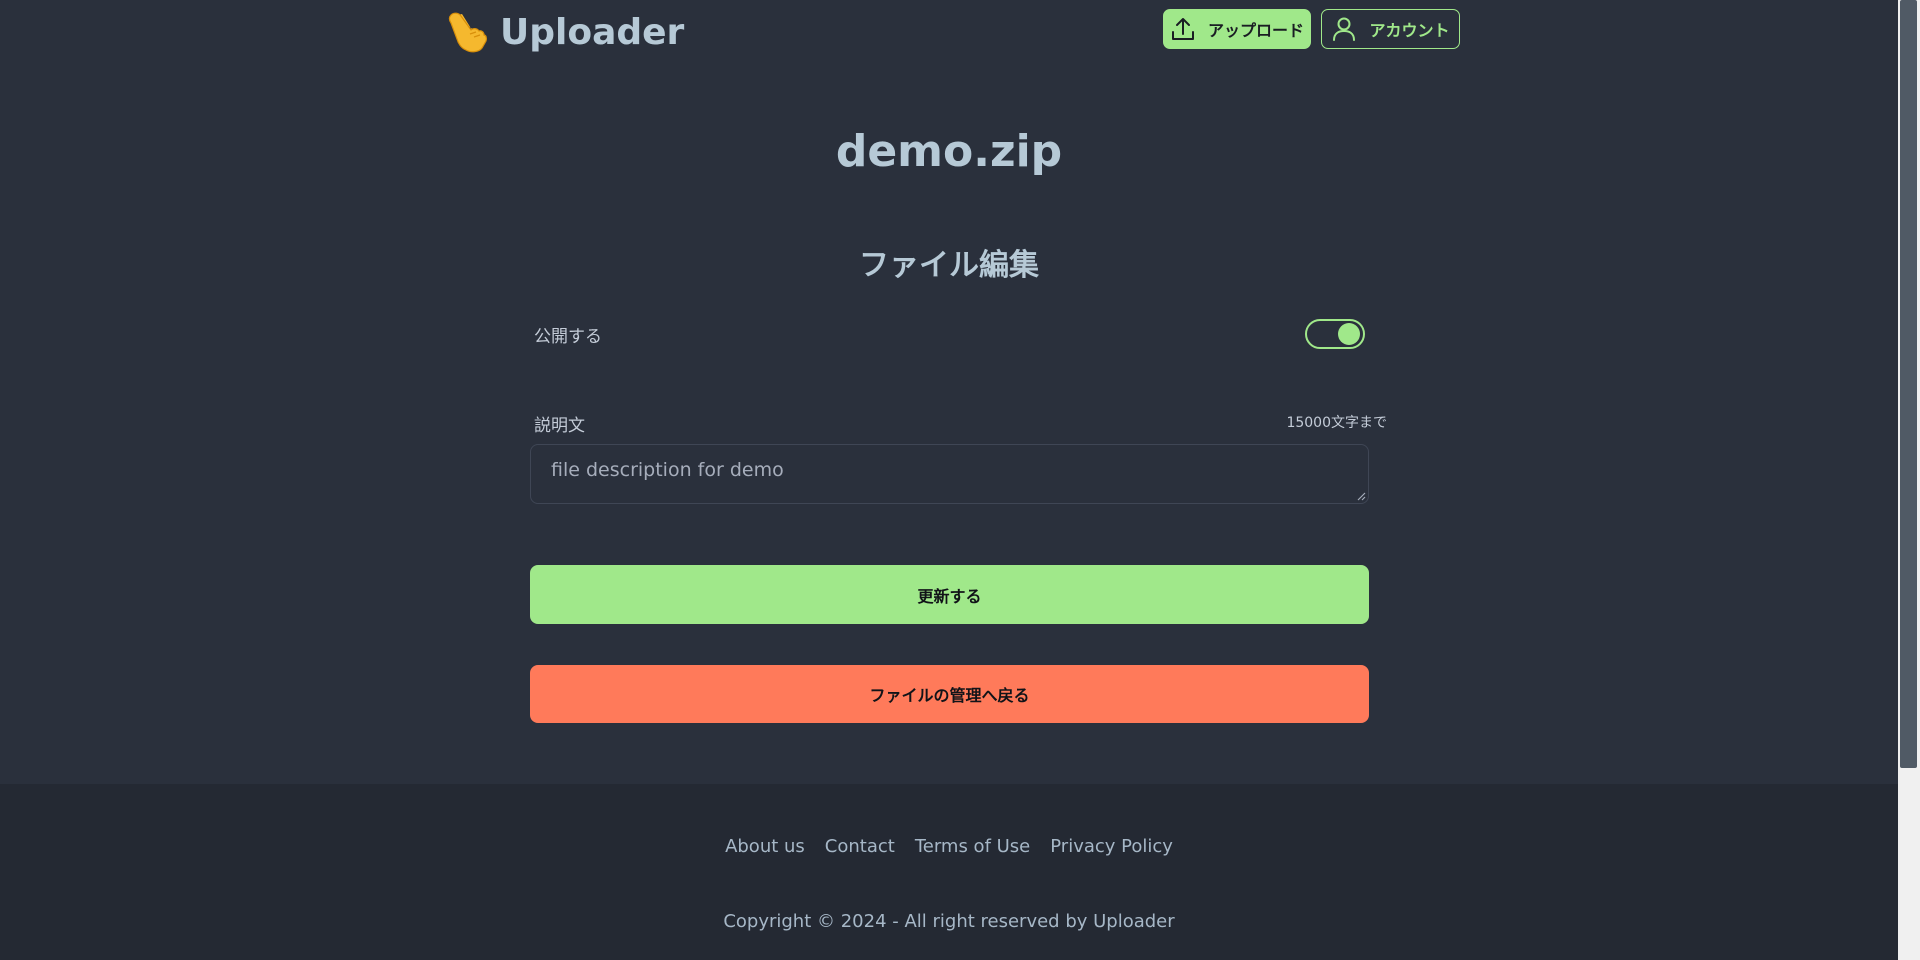 The width and height of the screenshot is (1920, 960). Describe the element at coordinates (1335, 334) in the screenshot. I see `public-toggle` at that location.